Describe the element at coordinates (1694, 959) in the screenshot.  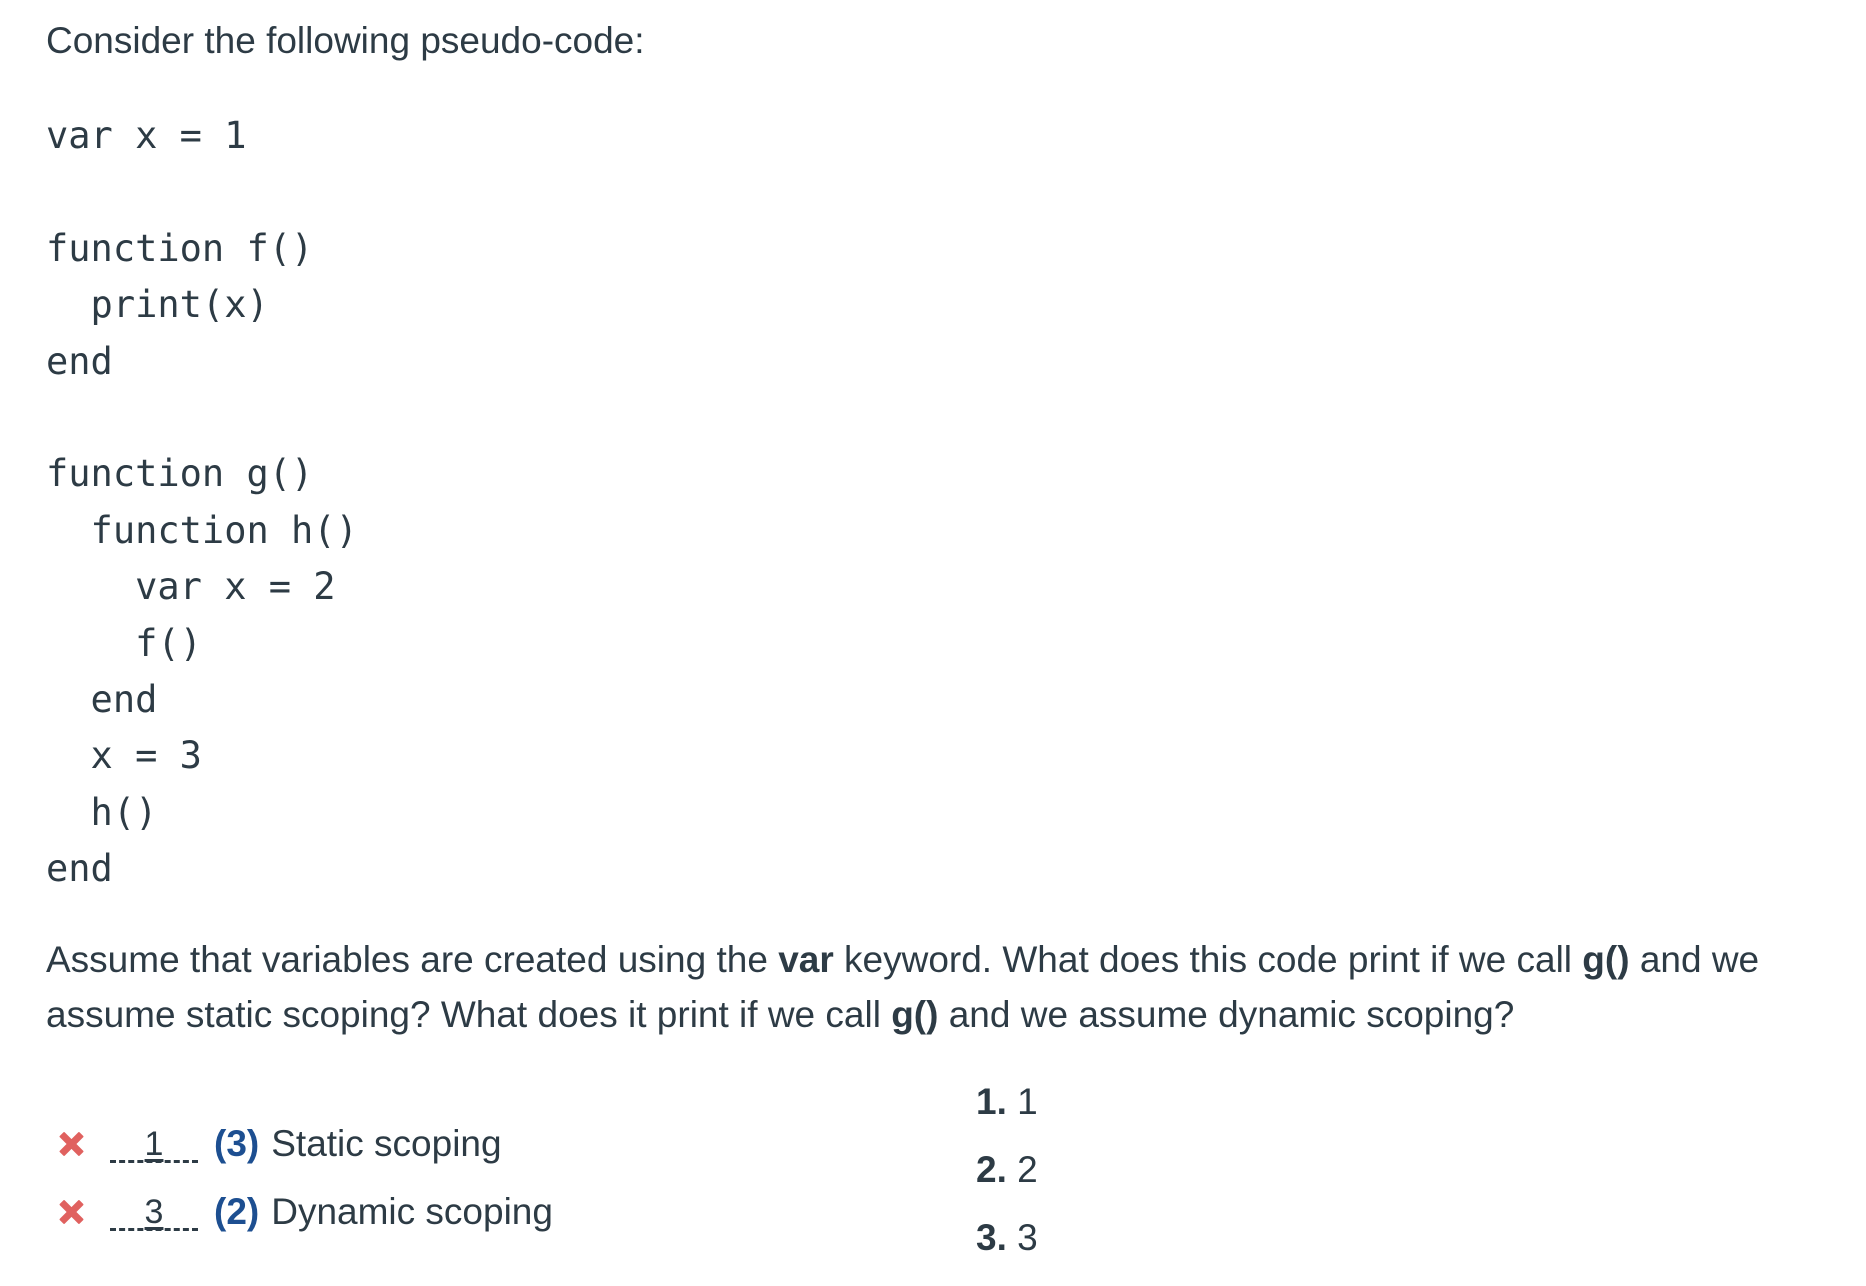
I see `question-text-part: and we` at that location.